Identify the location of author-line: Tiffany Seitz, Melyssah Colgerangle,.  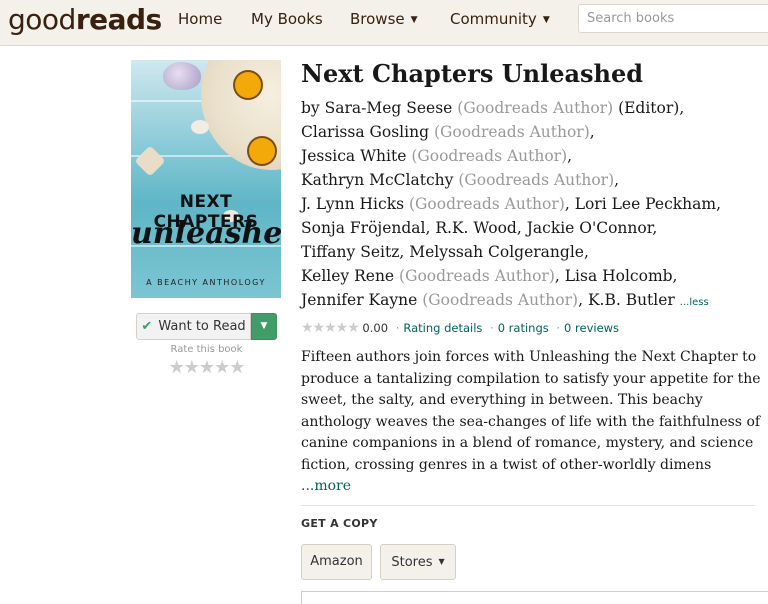
(531, 252).